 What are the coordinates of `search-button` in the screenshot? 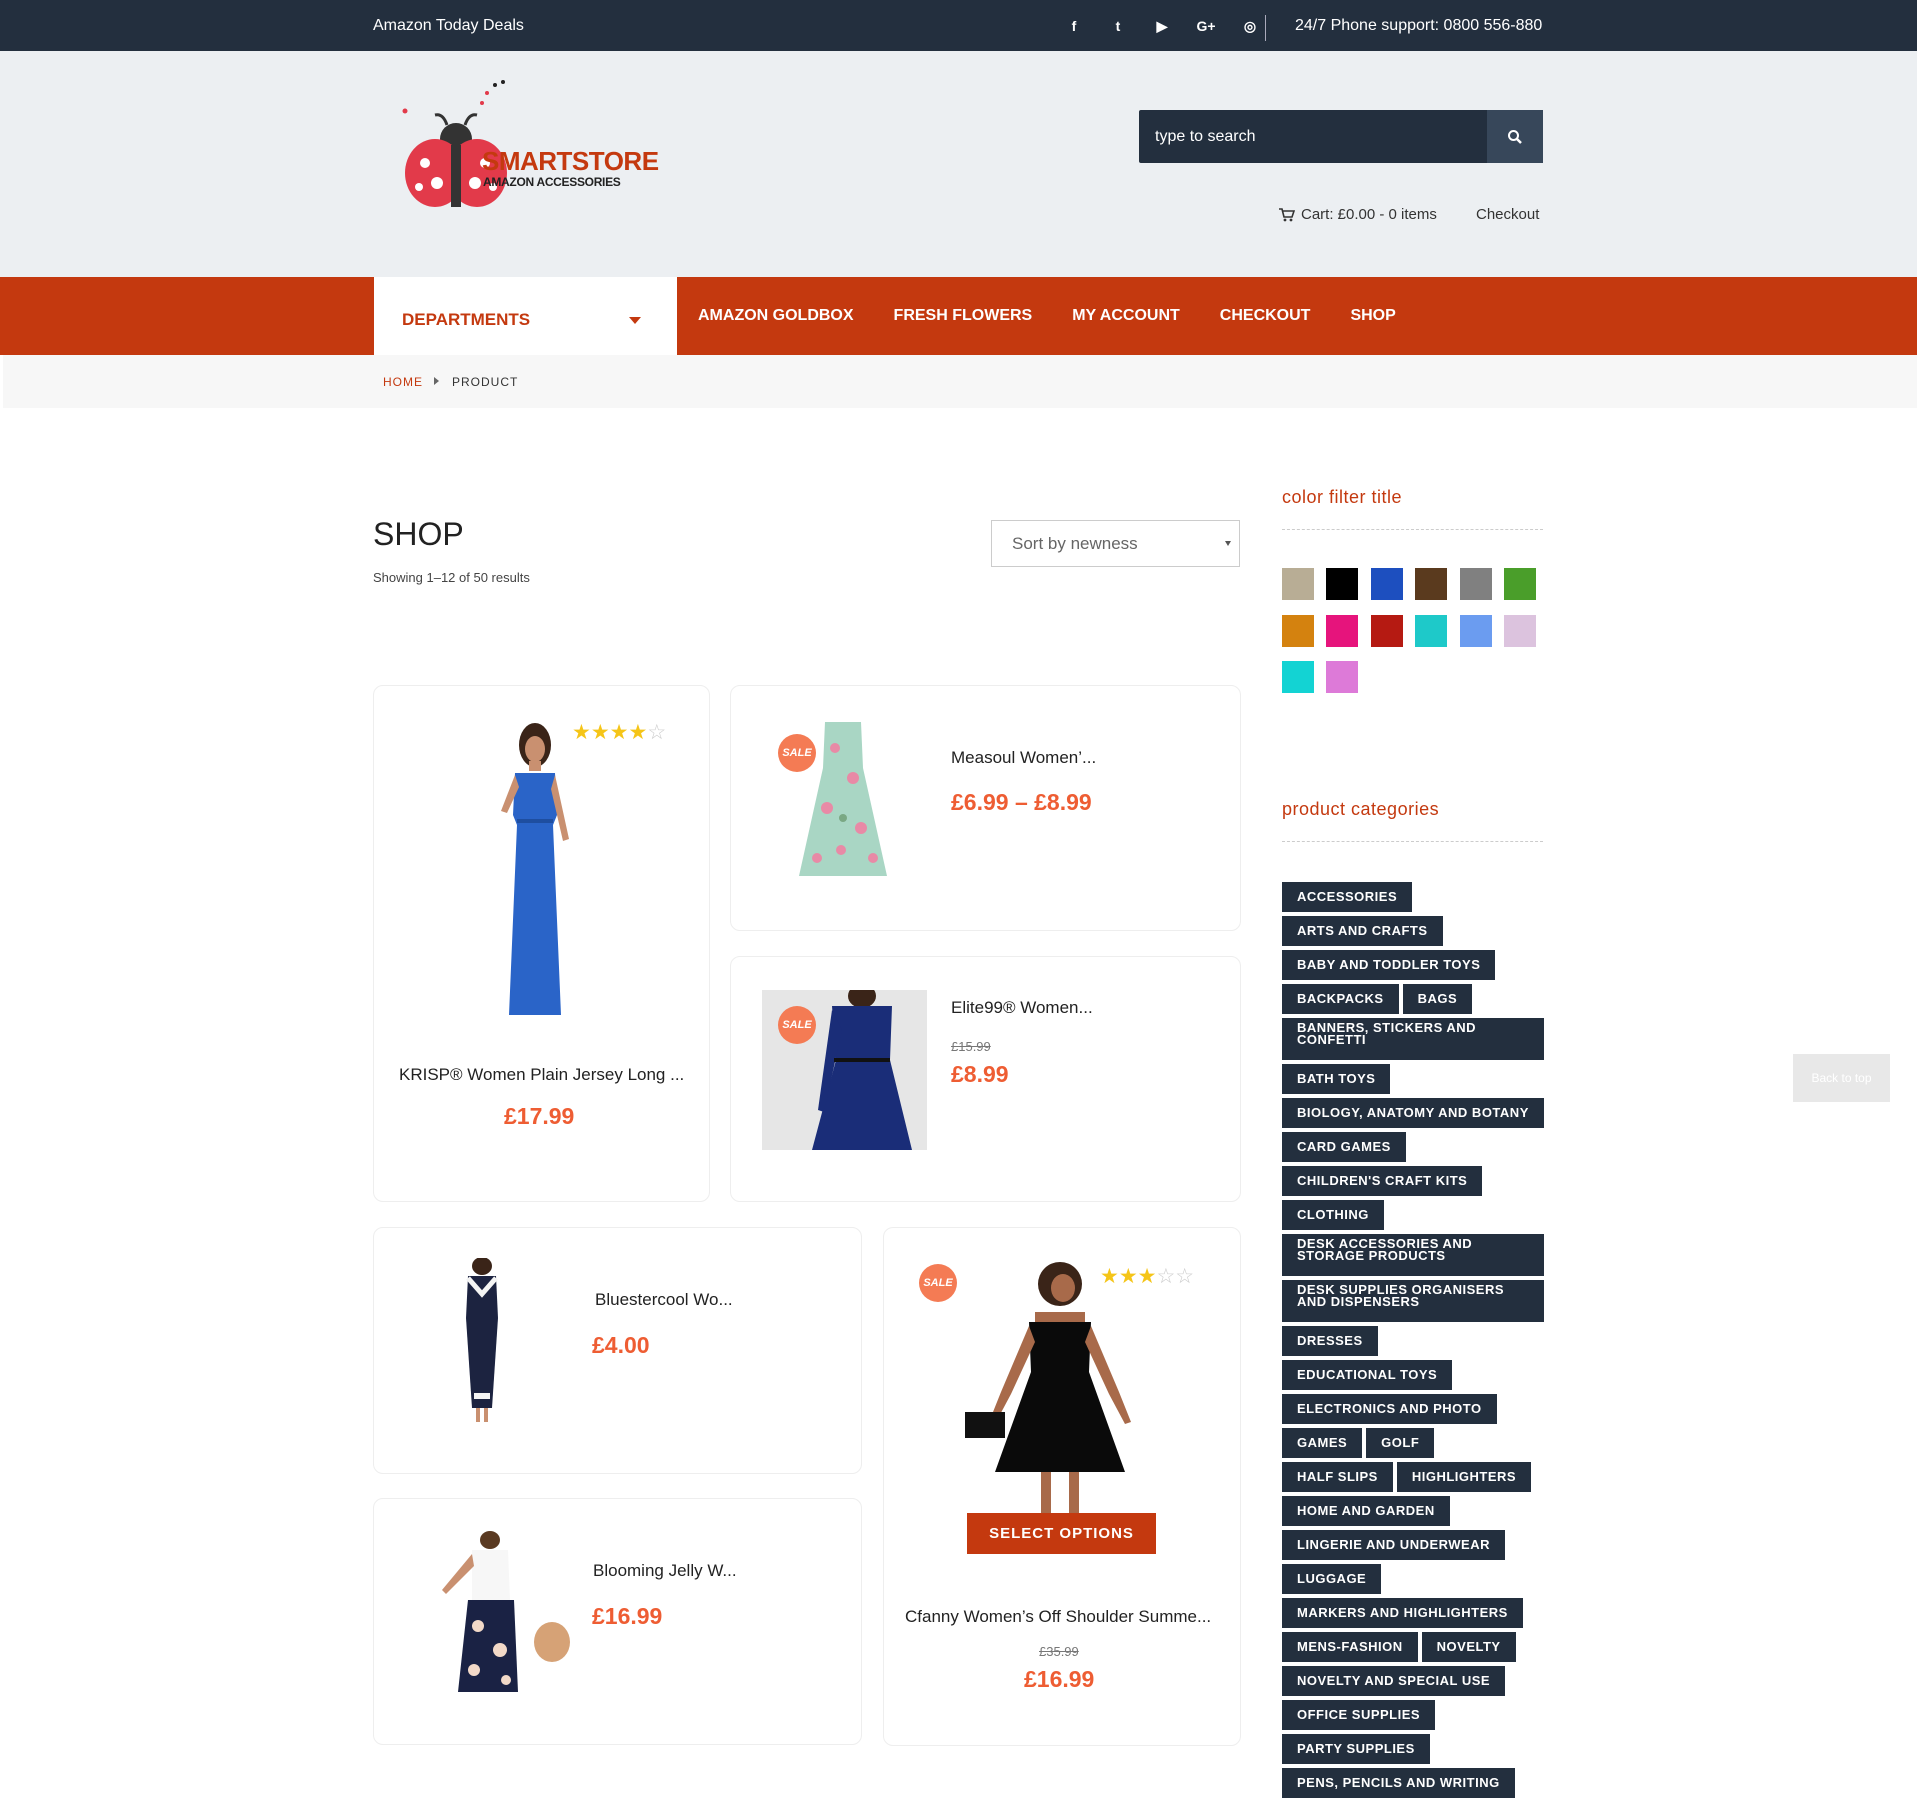 It's located at (1515, 136).